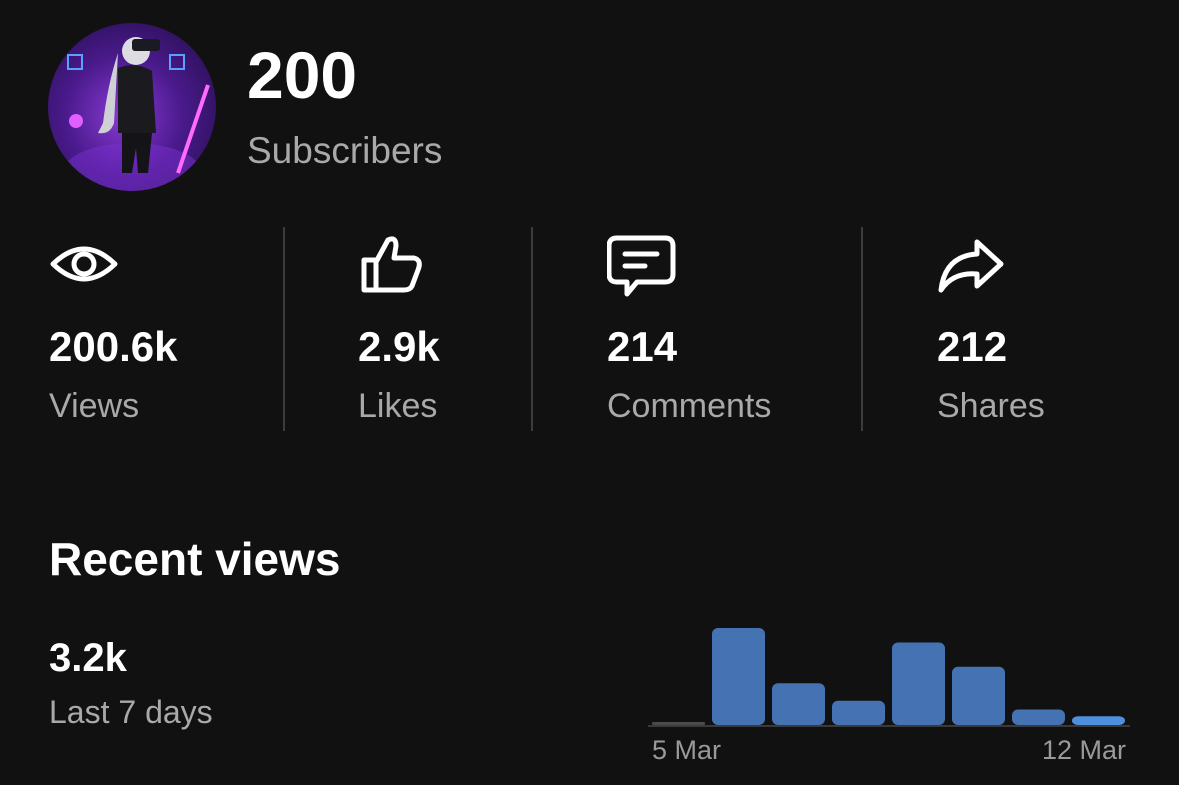 The width and height of the screenshot is (1179, 785). What do you see at coordinates (88, 658) in the screenshot?
I see `recent-views-value: 3.2k` at bounding box center [88, 658].